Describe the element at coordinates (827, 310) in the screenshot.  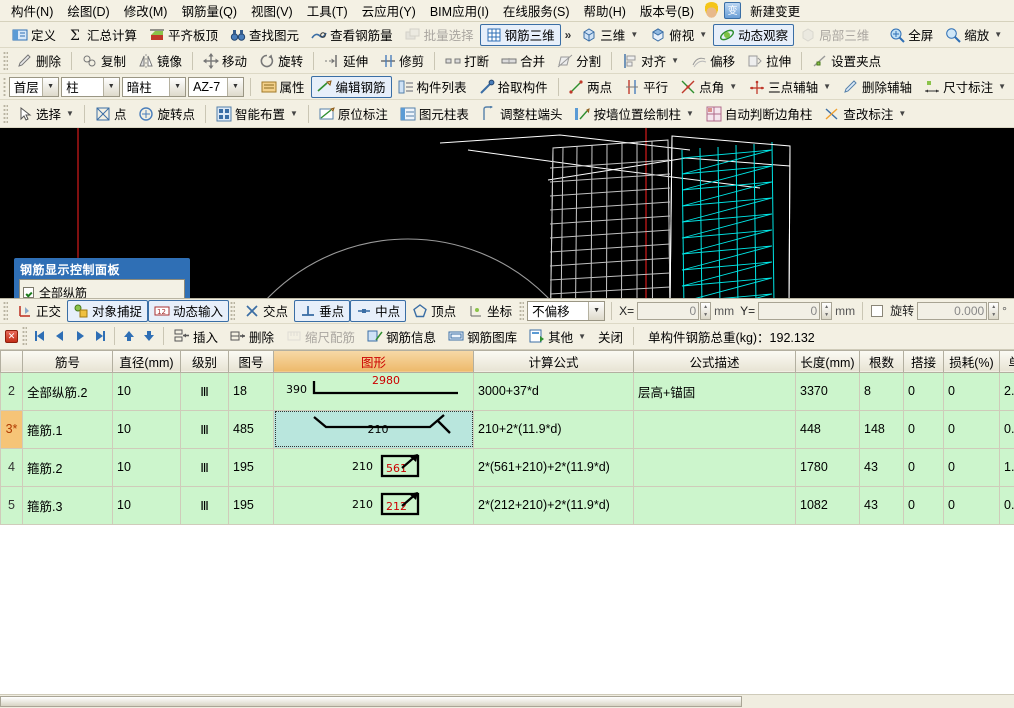
I see `y-spinner: ▲ ▼` at that location.